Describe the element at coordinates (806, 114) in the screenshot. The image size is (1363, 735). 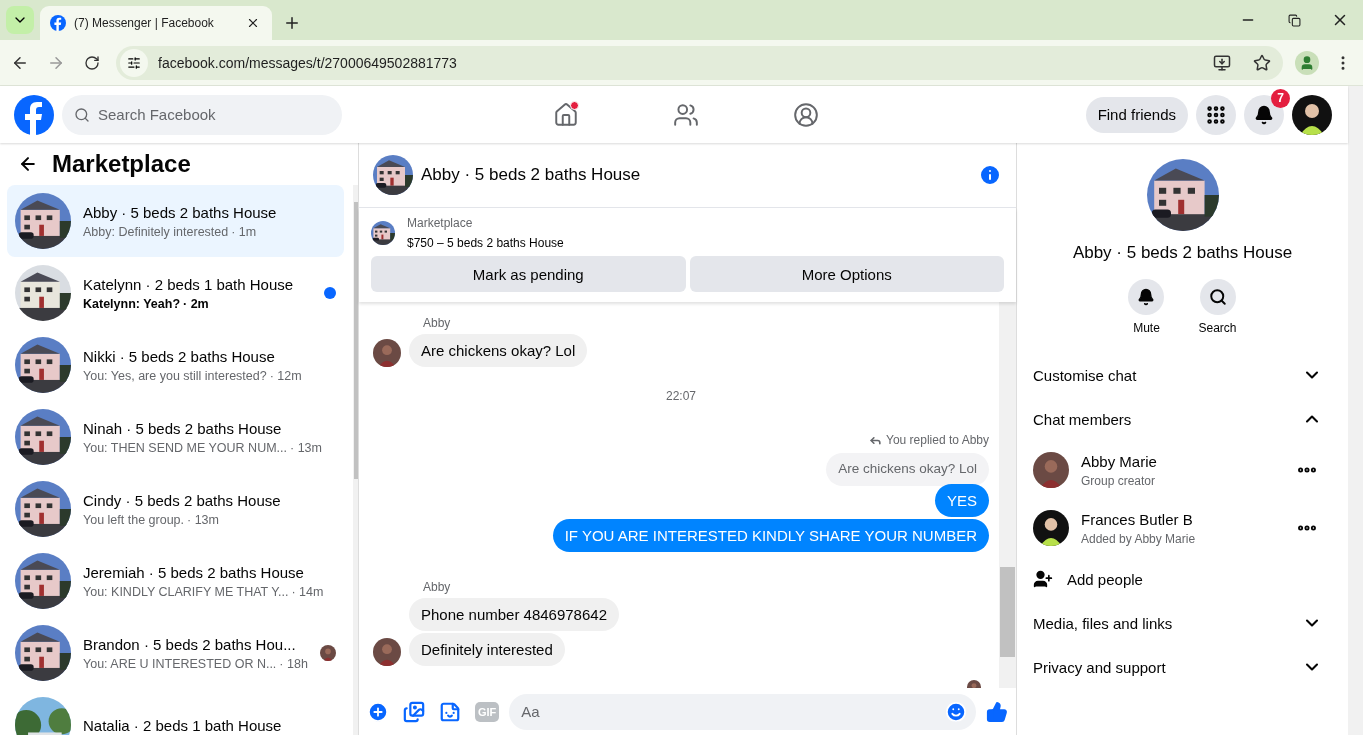
I see `groups-icon` at that location.